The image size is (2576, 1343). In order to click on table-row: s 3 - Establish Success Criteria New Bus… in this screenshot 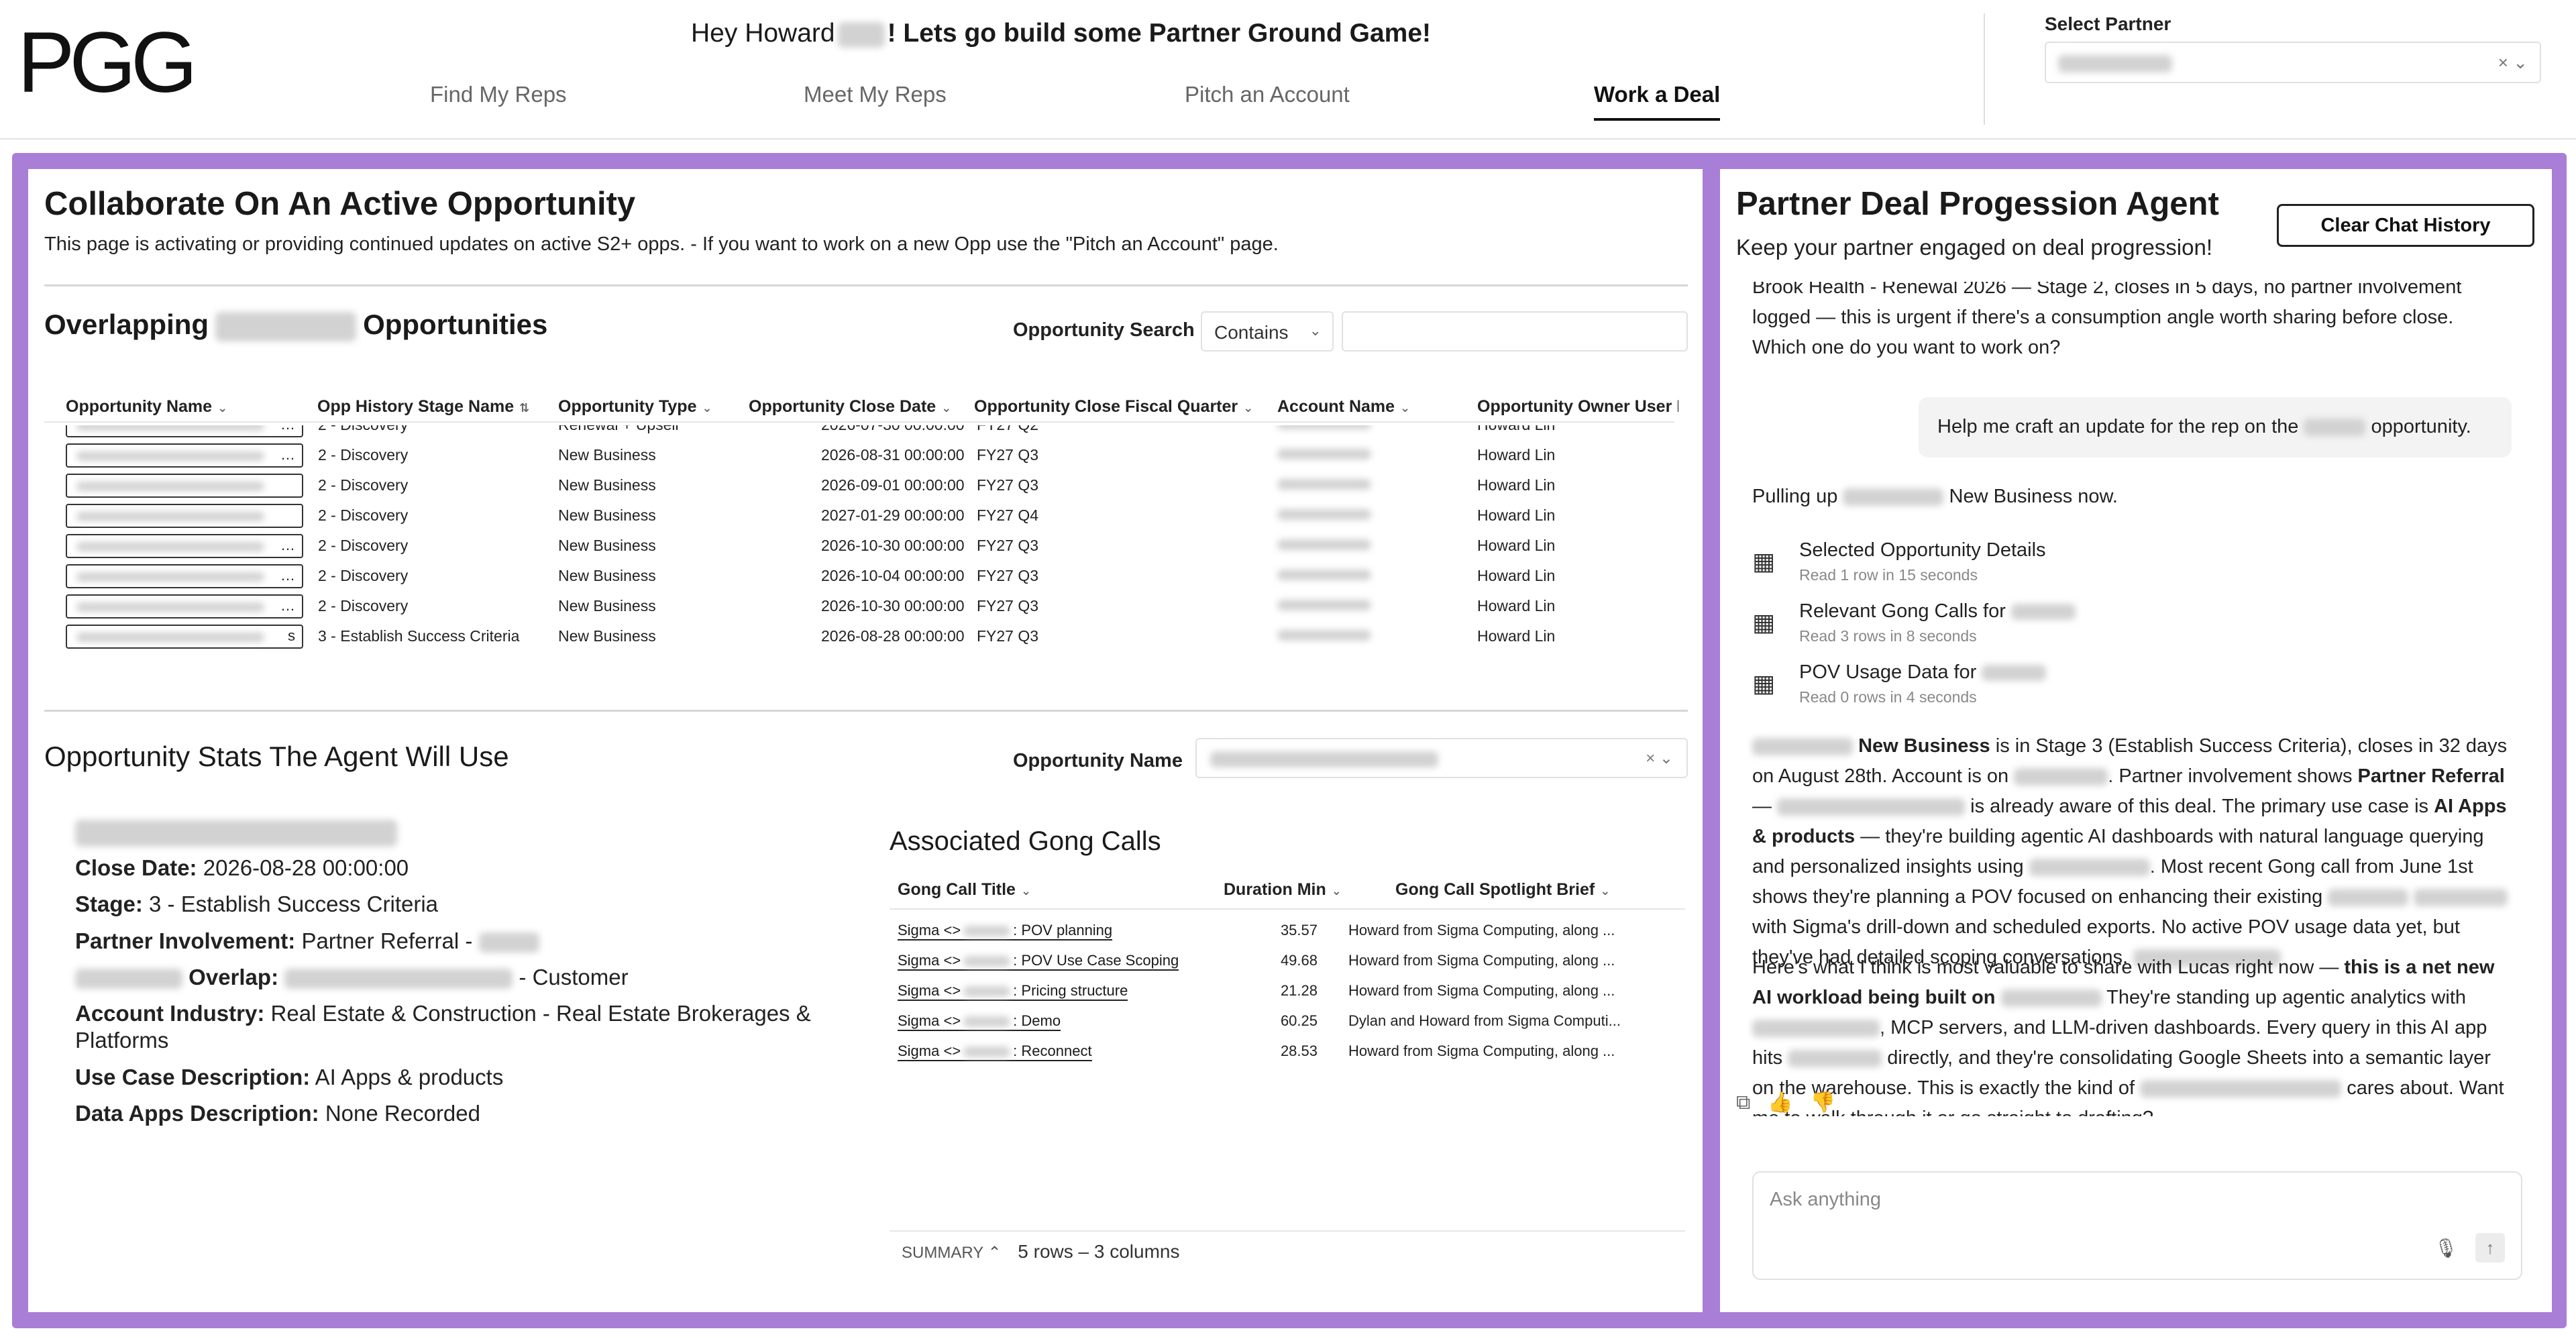, I will do `click(859, 636)`.